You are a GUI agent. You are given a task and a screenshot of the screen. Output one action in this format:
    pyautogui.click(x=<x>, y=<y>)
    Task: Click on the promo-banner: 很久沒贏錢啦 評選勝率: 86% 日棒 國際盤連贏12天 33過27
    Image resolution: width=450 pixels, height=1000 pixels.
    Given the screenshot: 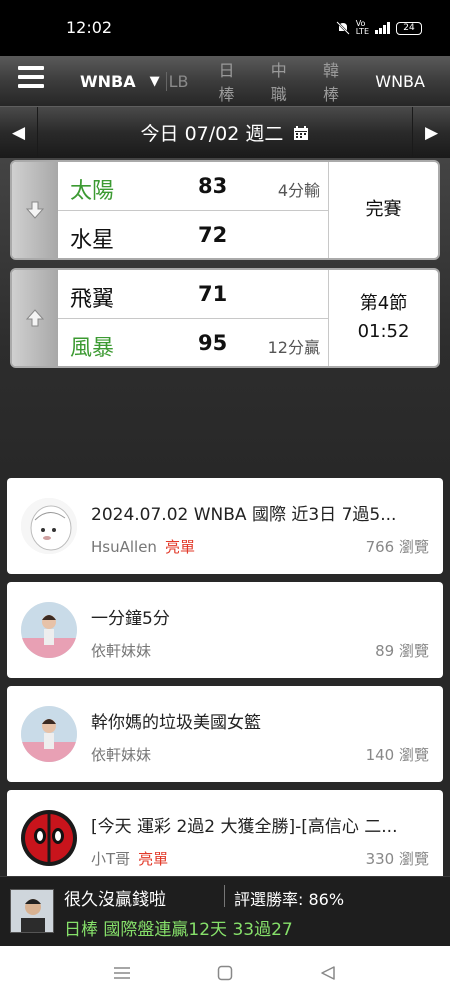 What is the action you would take?
    pyautogui.click(x=225, y=911)
    